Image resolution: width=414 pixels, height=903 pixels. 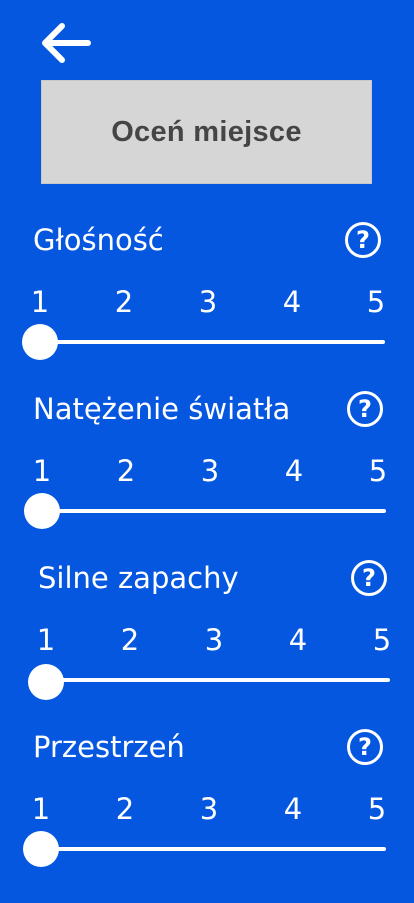 I want to click on title-box: Oceń miejsce, so click(x=206, y=132).